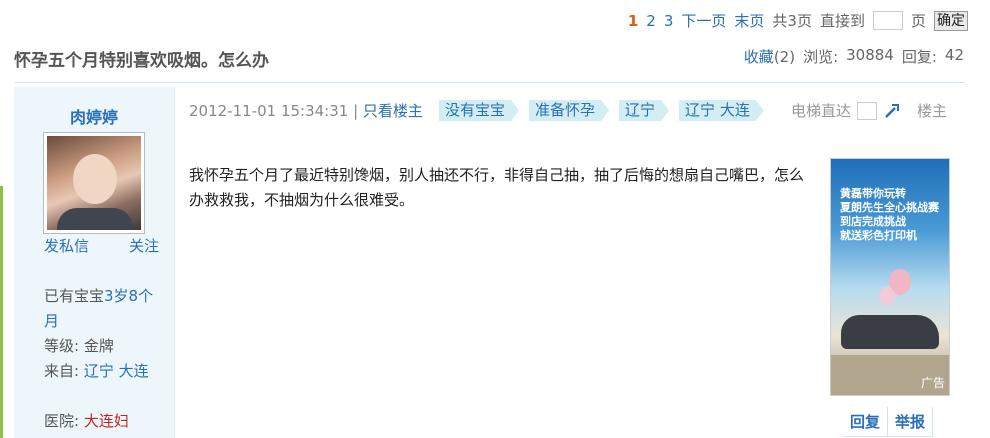 The image size is (990, 438). What do you see at coordinates (873, 193) in the screenshot?
I see `ad-line: 黄磊带你玩转` at bounding box center [873, 193].